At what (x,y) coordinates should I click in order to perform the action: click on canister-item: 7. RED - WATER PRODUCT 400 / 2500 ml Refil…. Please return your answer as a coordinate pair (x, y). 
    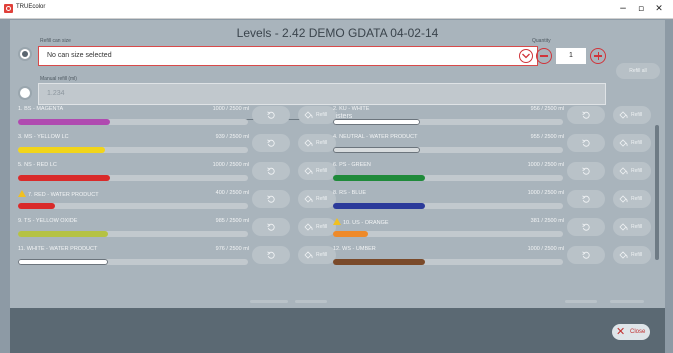
    Looking at the image, I should click on (178, 202).